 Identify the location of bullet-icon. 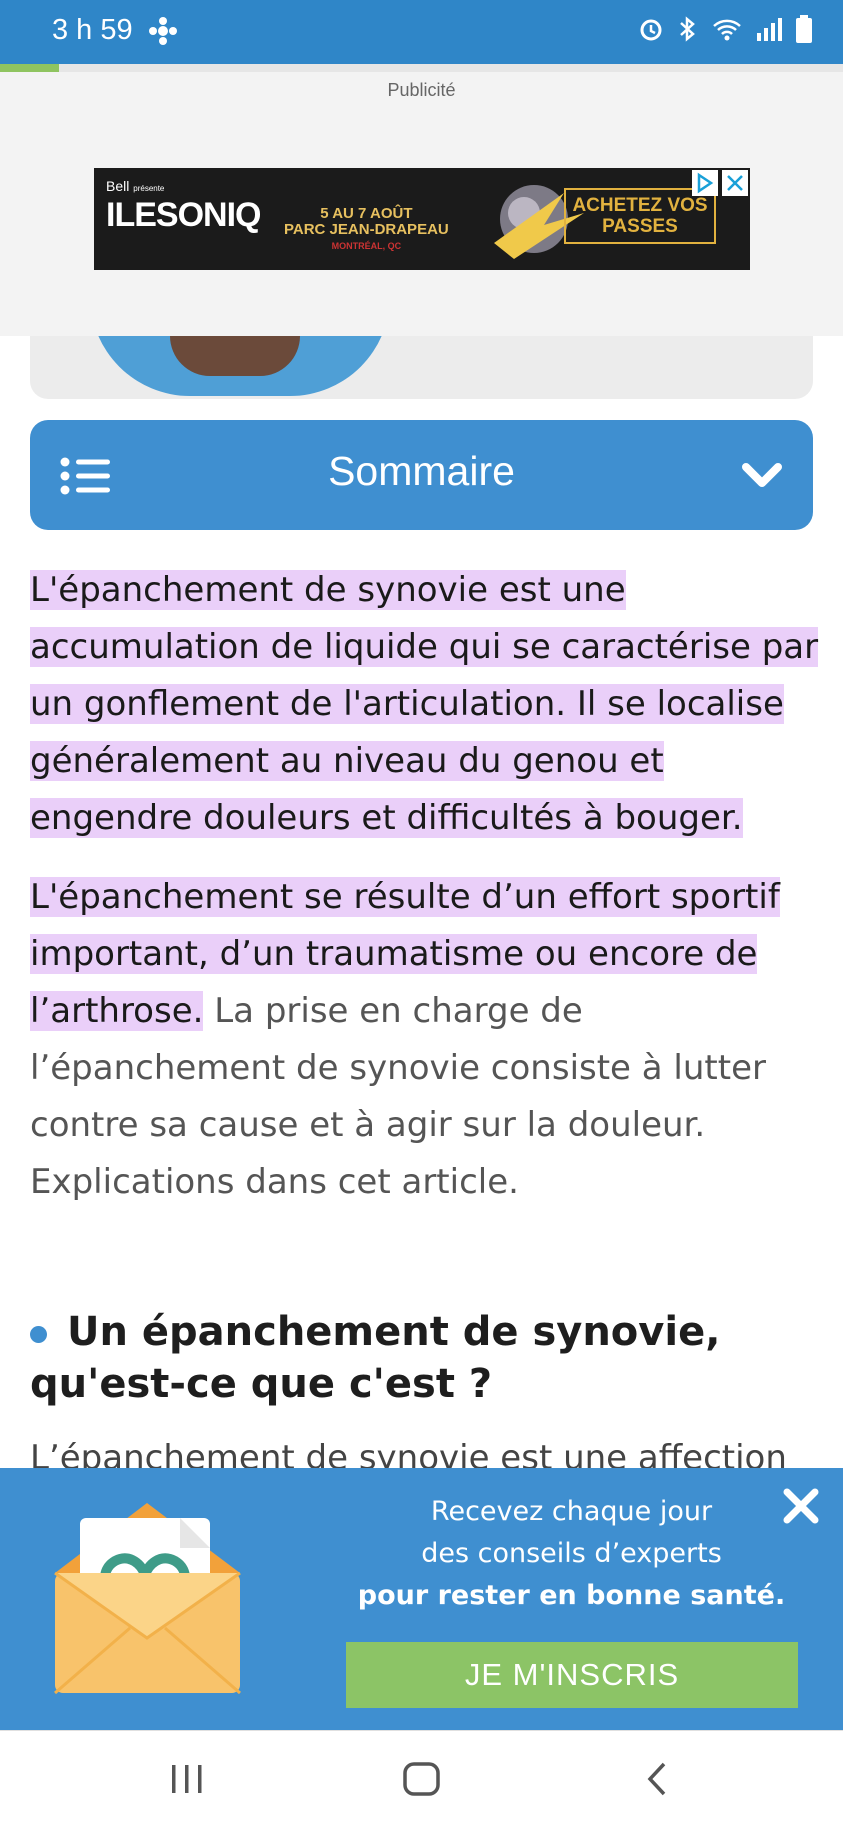
(38, 1334).